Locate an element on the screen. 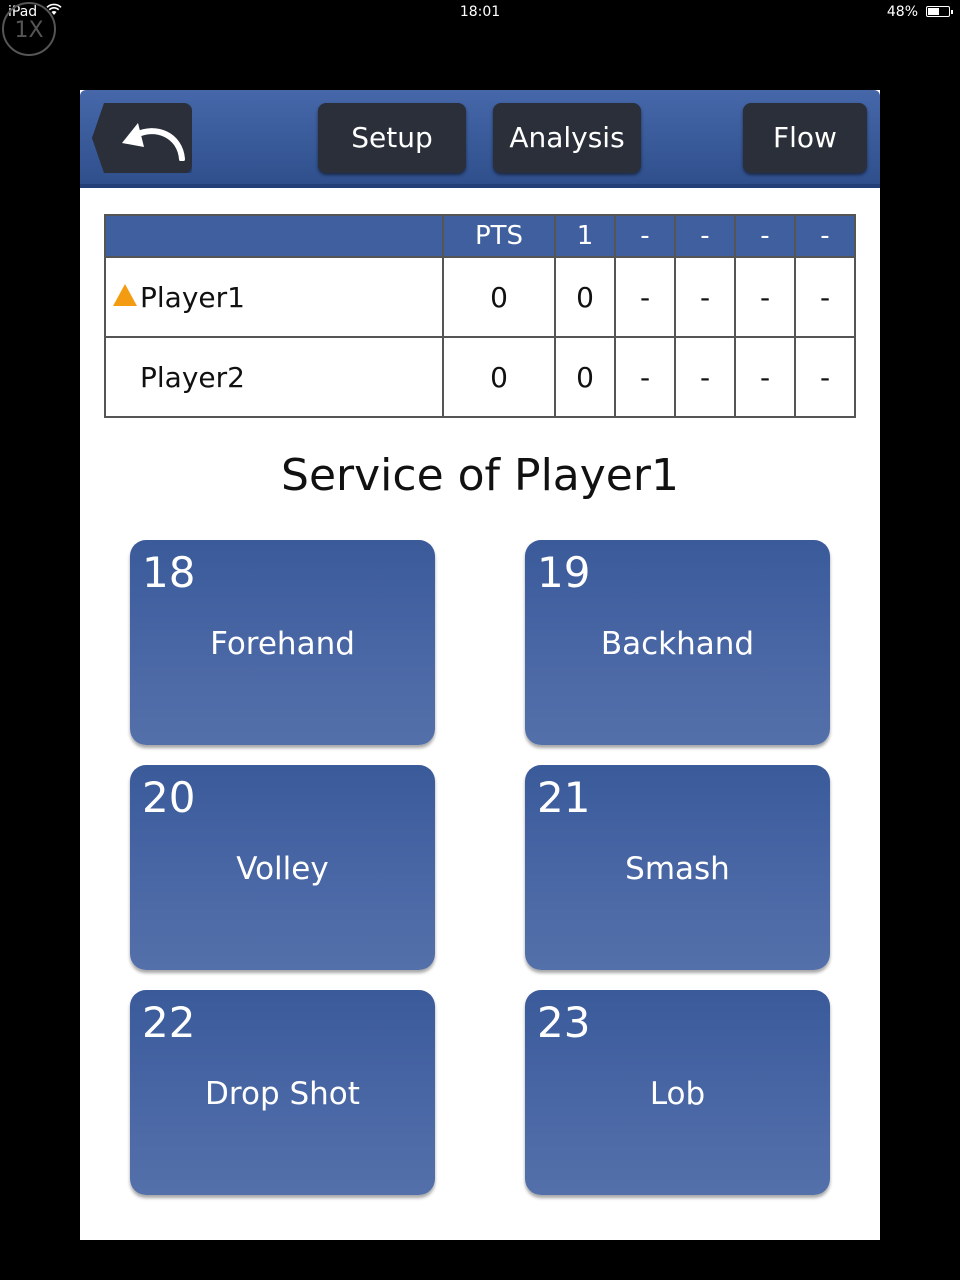 The height and width of the screenshot is (1280, 960). score-header-row: PTS 1 - - - - is located at coordinates (480, 236).